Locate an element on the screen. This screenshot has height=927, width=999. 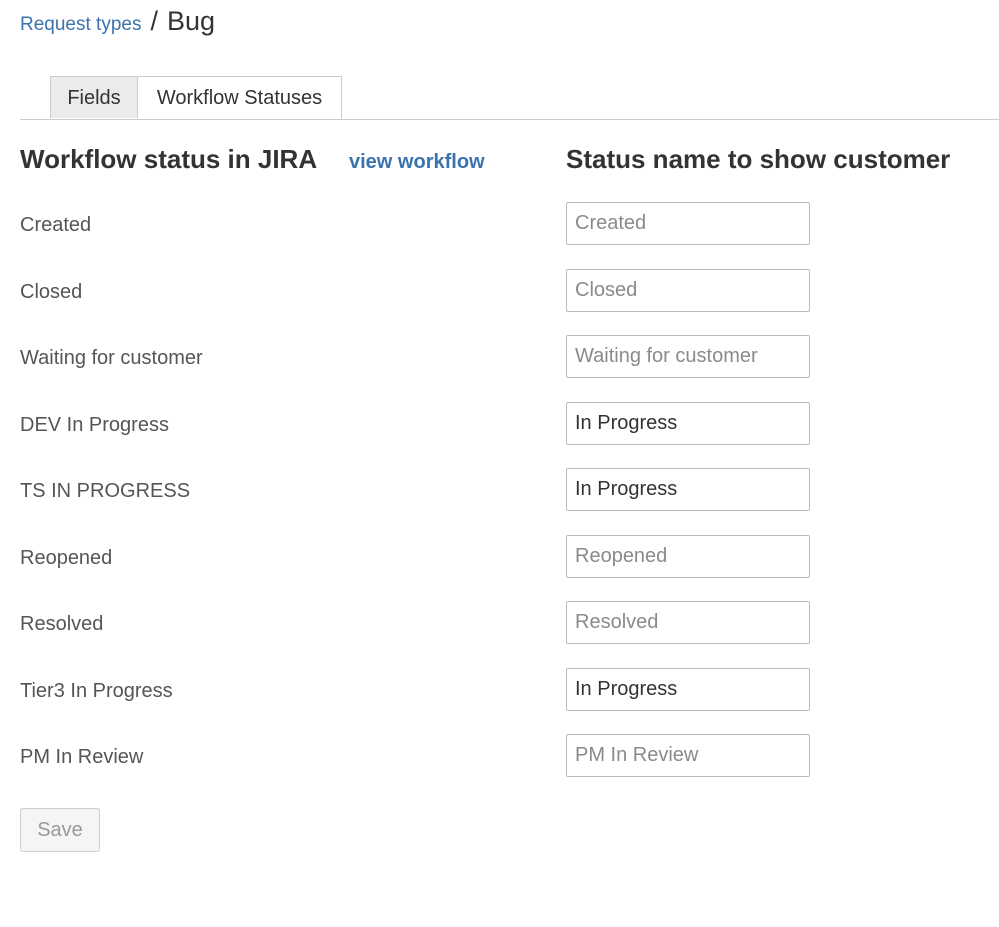
status-label-reopened: Reopened is located at coordinates (66, 558).